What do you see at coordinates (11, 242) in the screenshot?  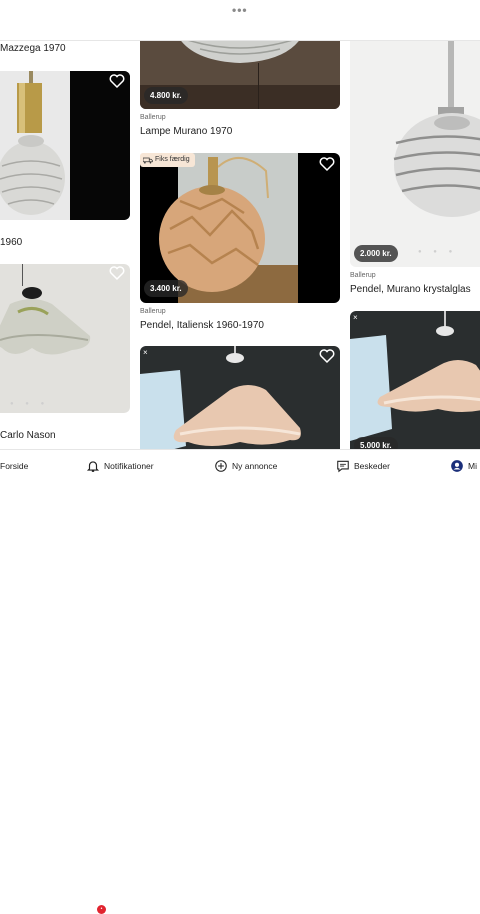 I see `listing-title: 1960` at bounding box center [11, 242].